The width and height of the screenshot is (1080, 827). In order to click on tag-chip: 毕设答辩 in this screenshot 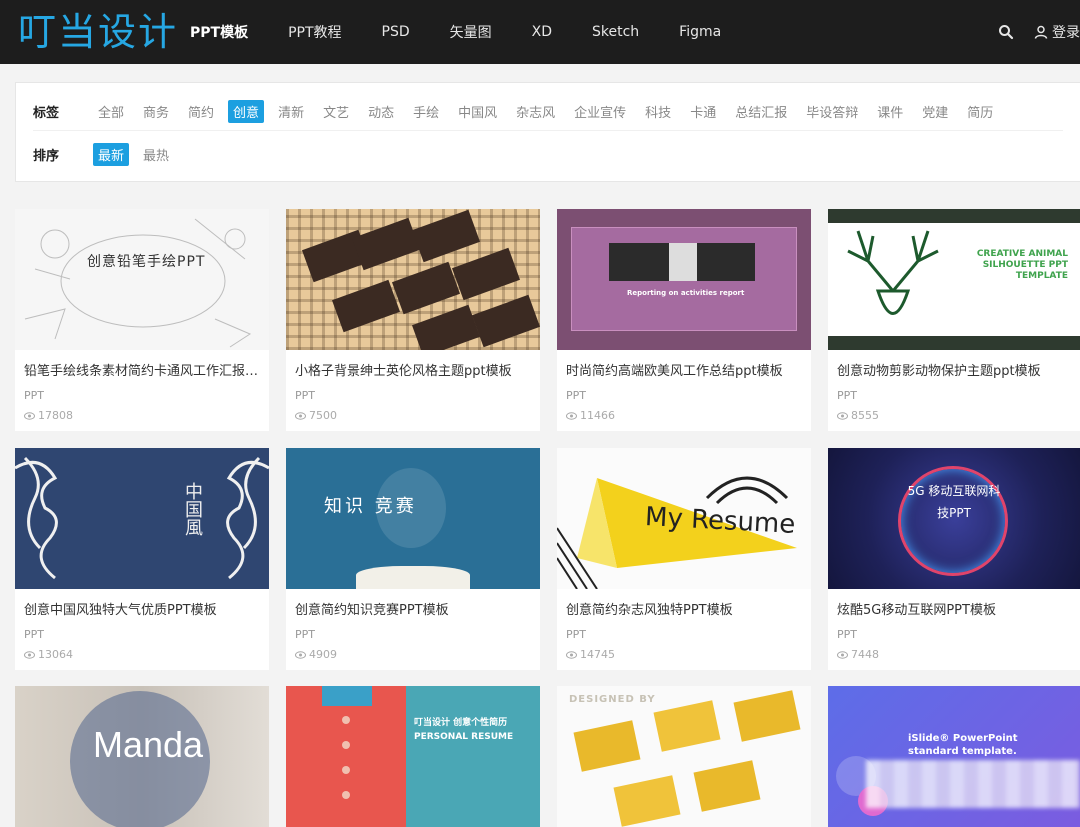, I will do `click(832, 111)`.